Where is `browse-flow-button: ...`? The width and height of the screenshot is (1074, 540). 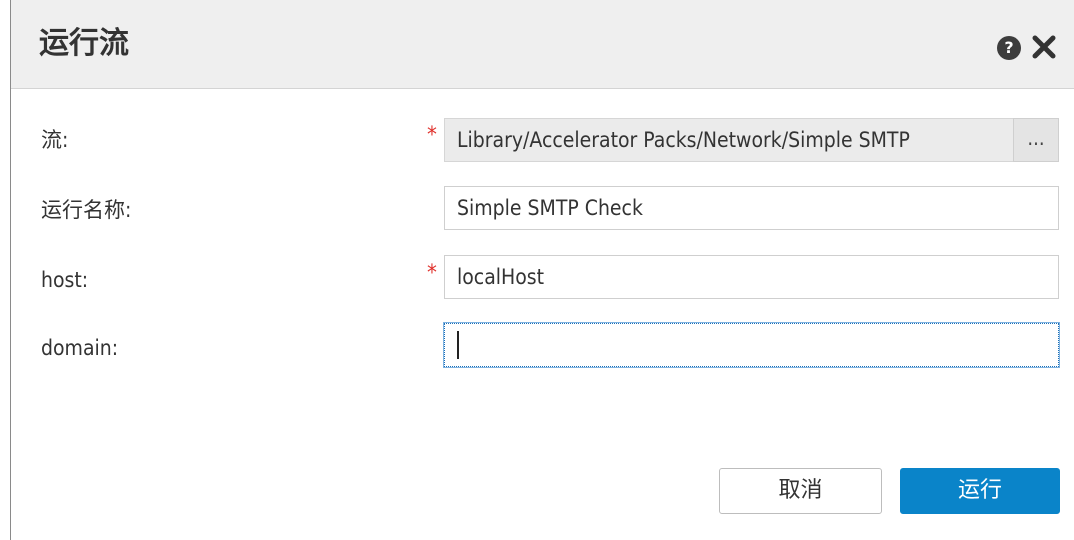 browse-flow-button: ... is located at coordinates (1036, 140).